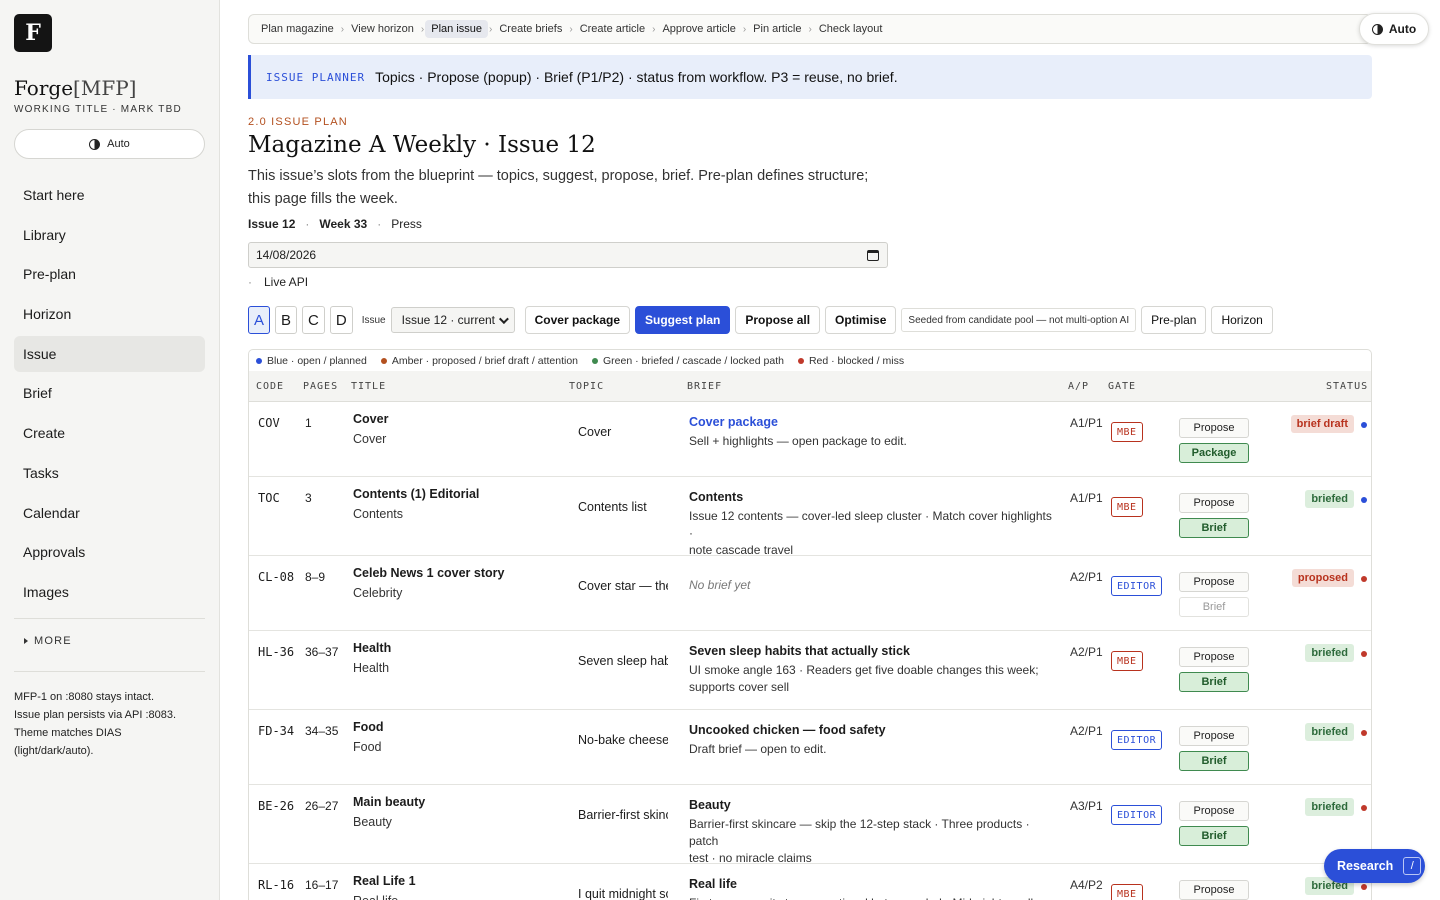  I want to click on sidebar-item-tasks: Tasks, so click(109, 473).